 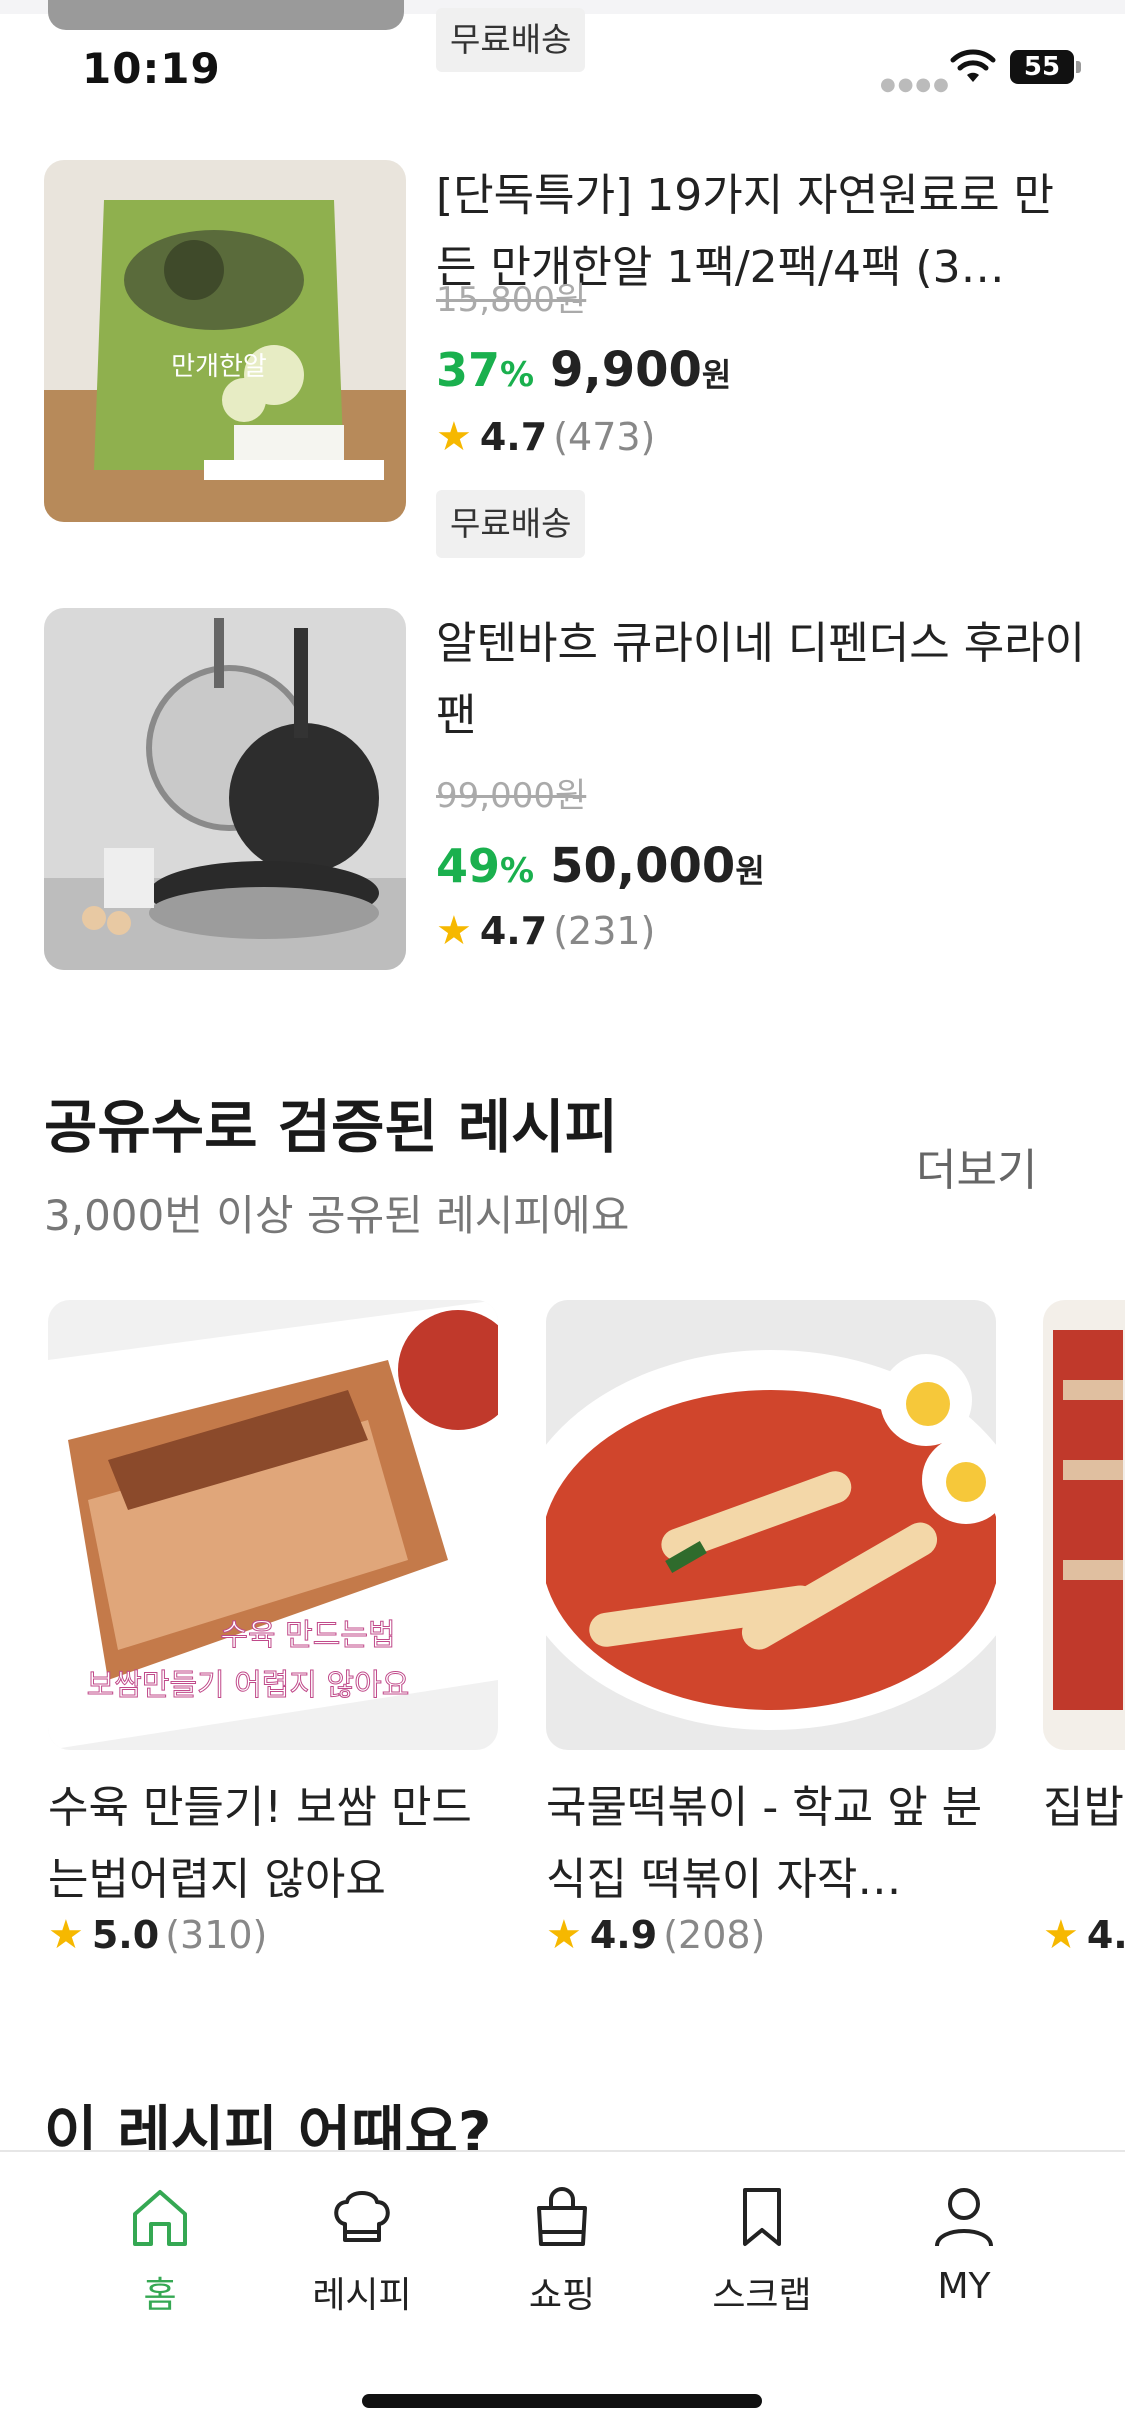 I want to click on tab-shopping: 쇼핑, so click(x=562, y=2250).